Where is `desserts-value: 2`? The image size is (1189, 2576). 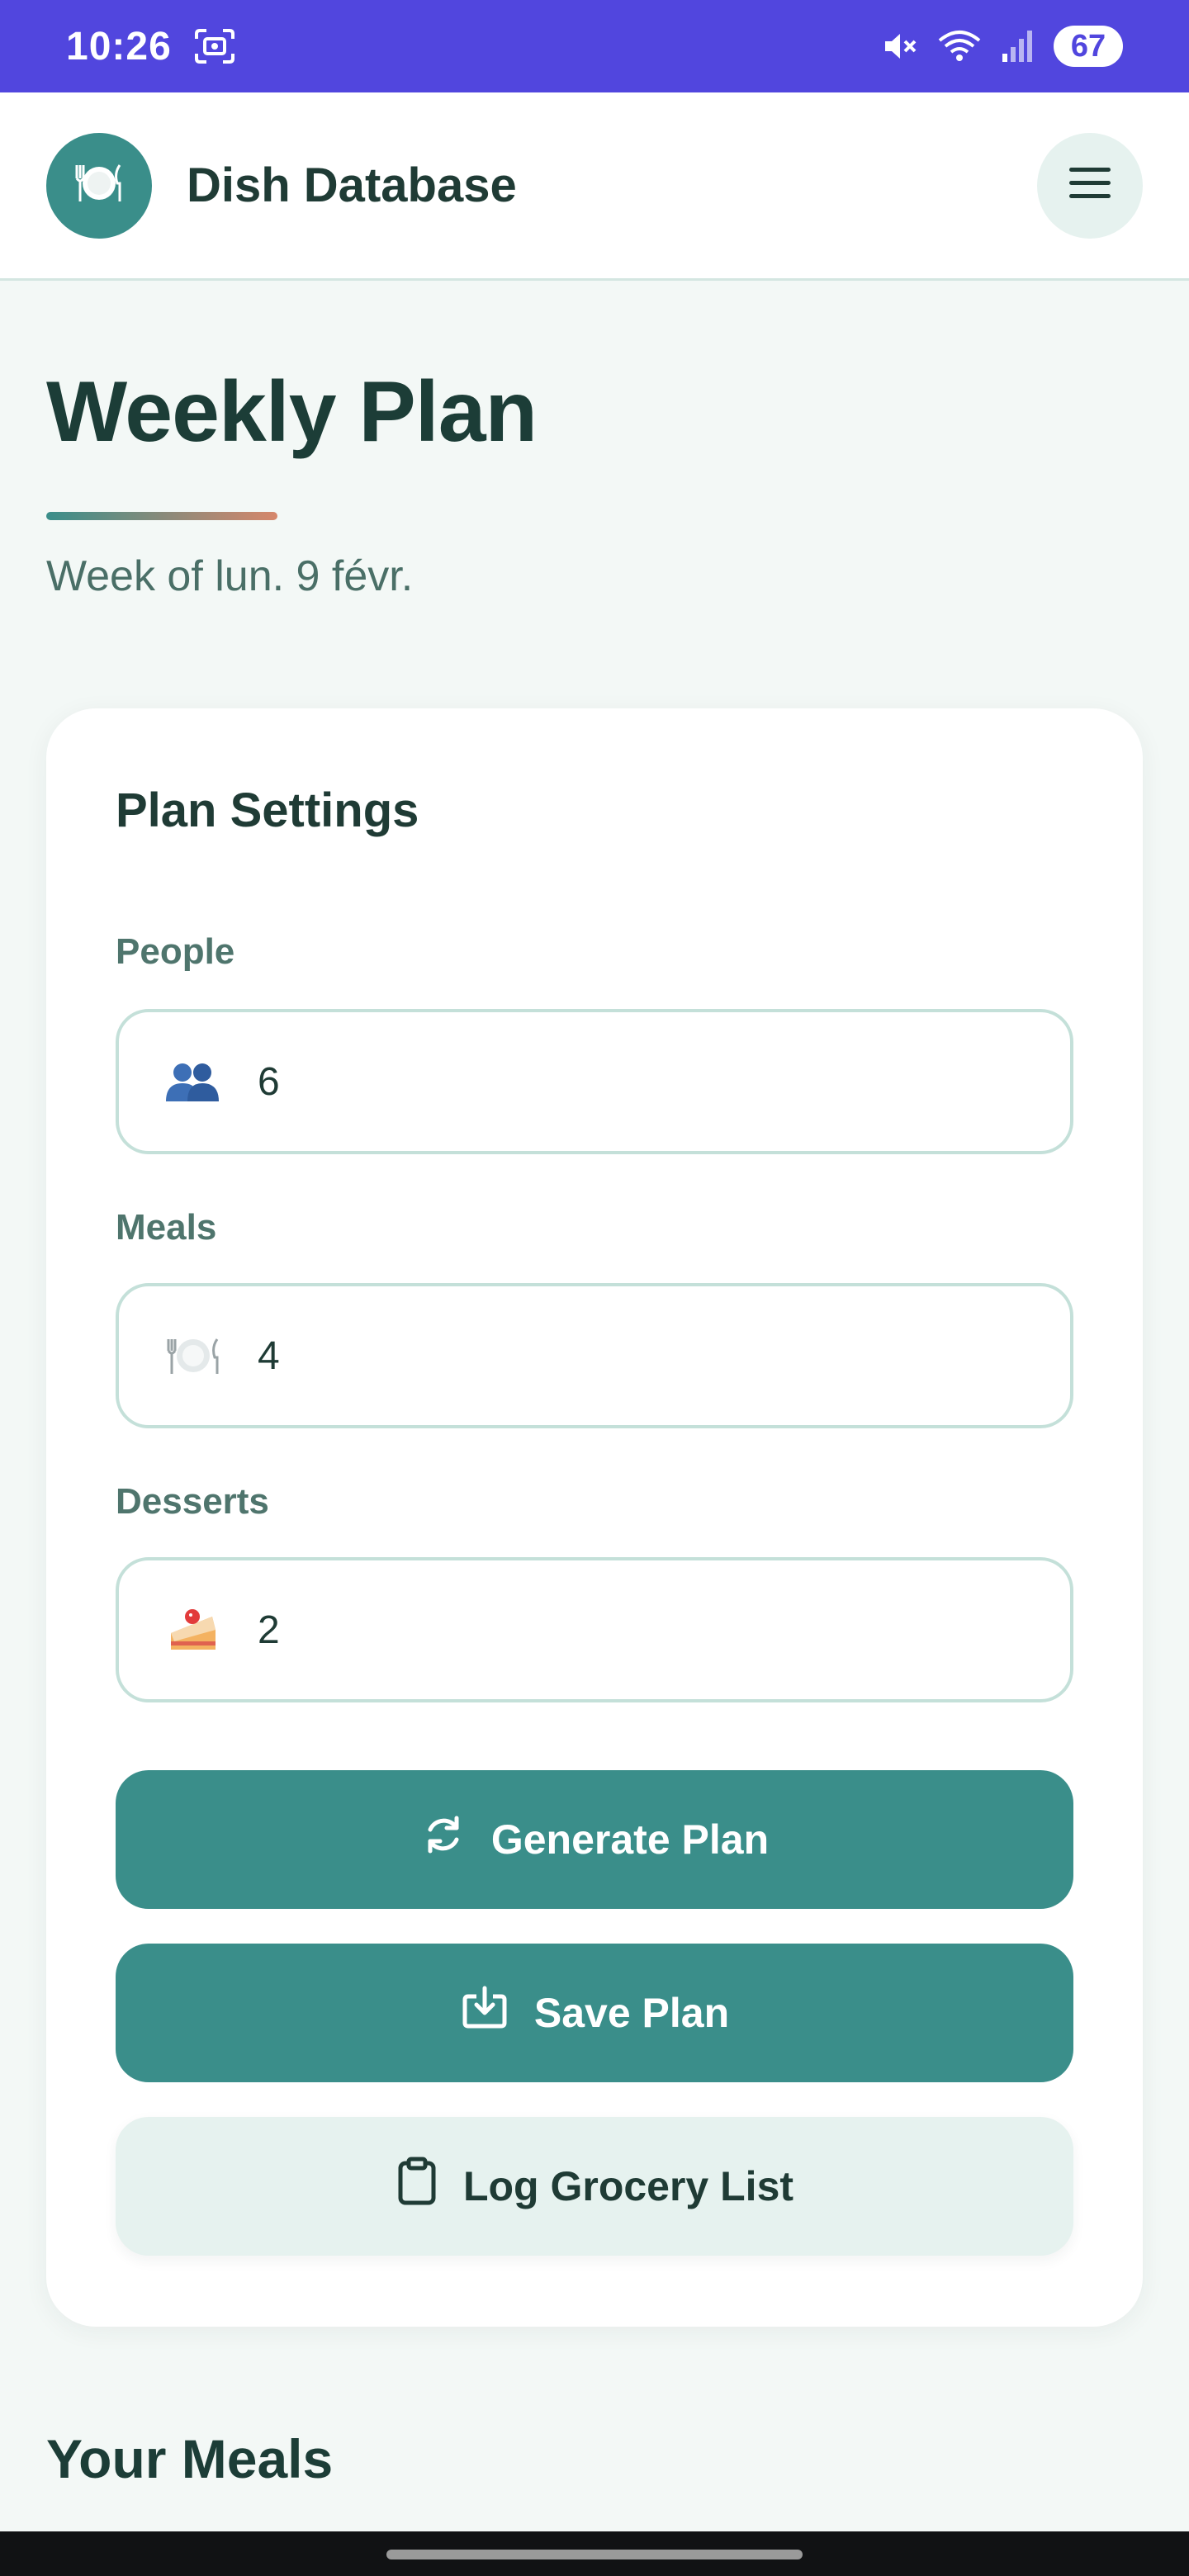 desserts-value: 2 is located at coordinates (269, 1630).